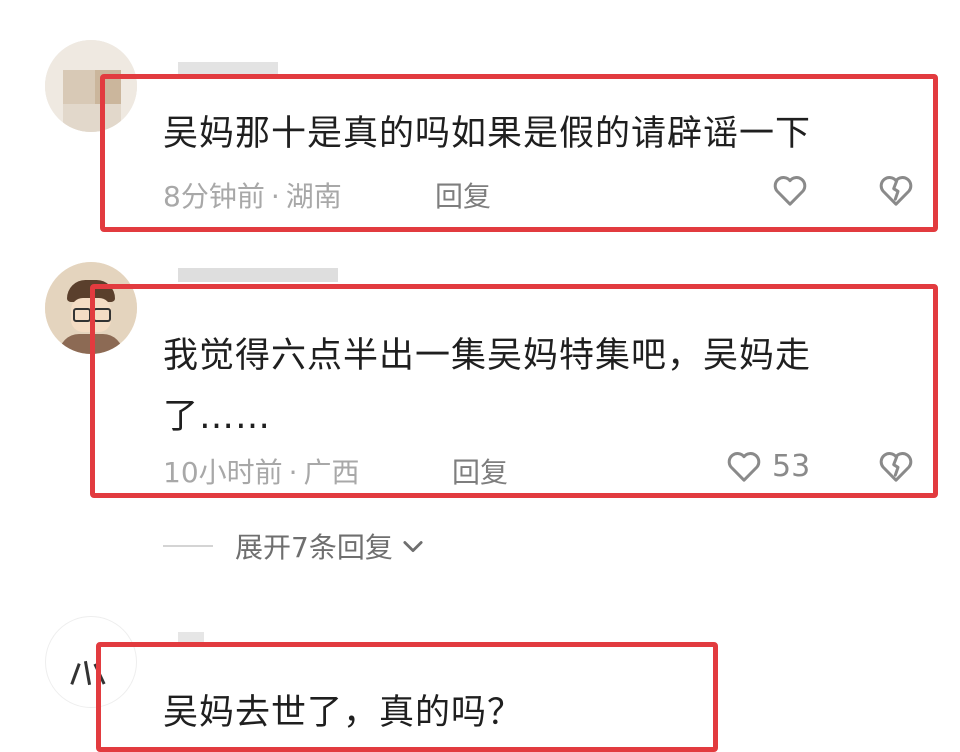  I want to click on chevron-down-icon, so click(413, 547).